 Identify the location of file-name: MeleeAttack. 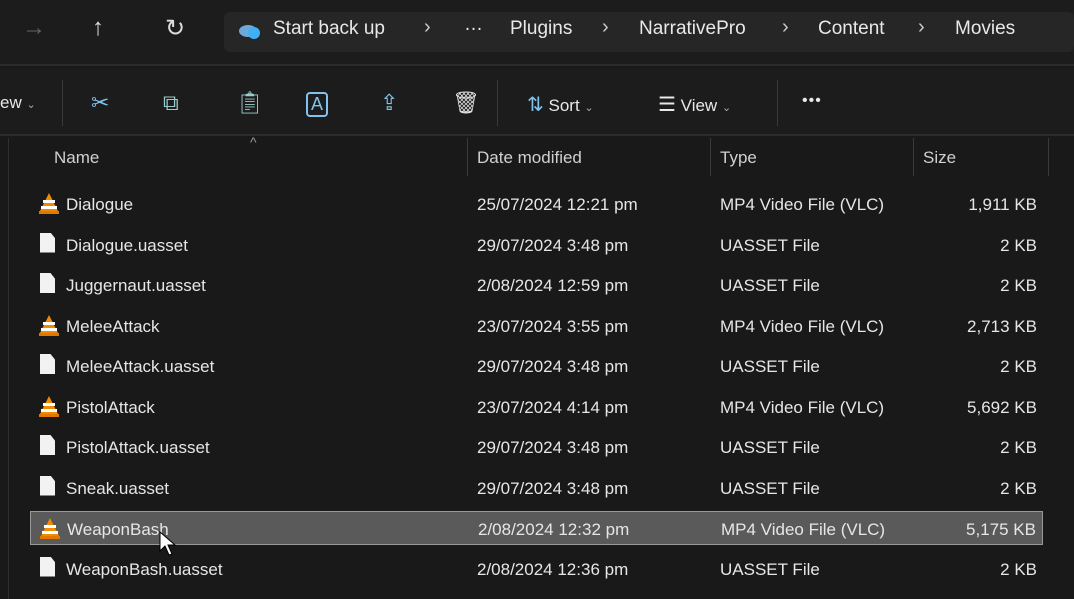
(113, 326).